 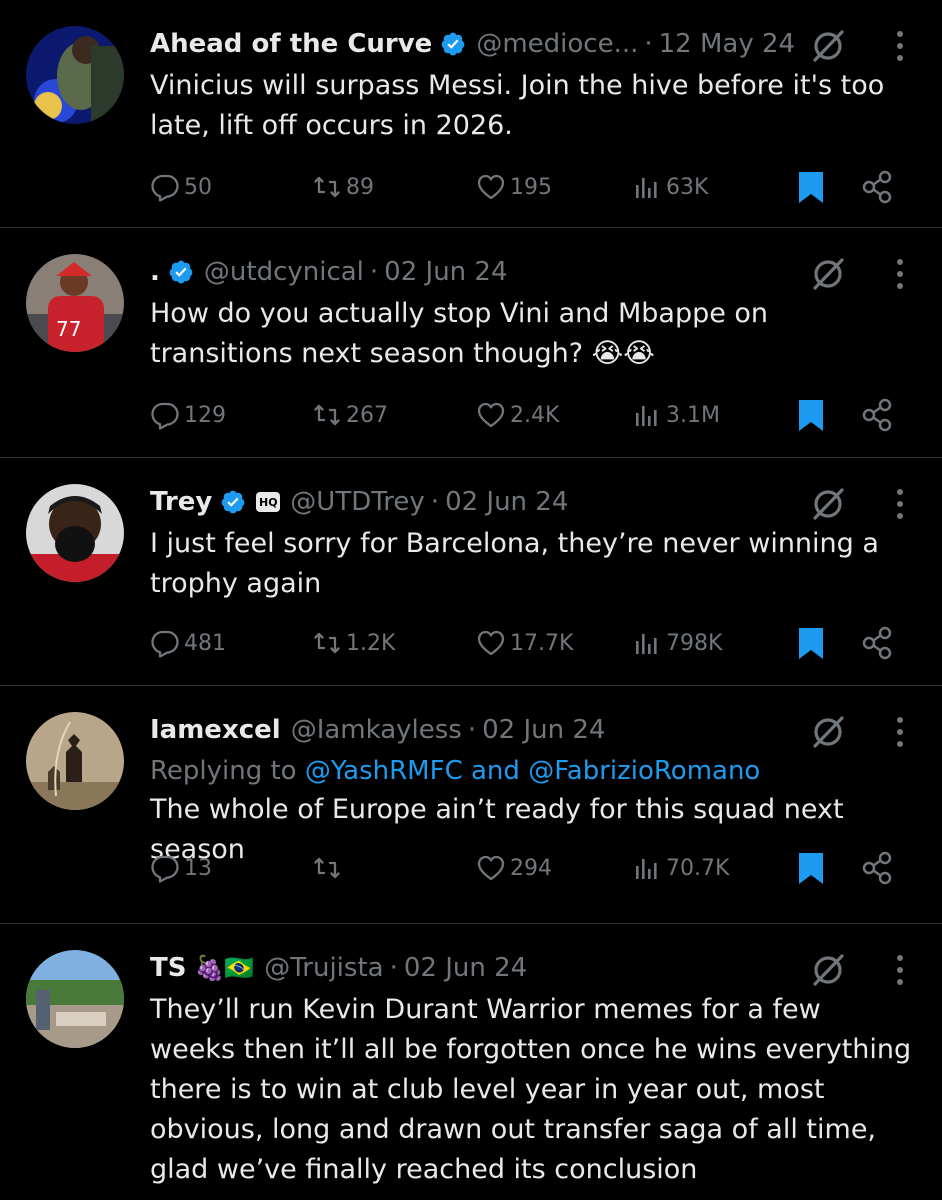 I want to click on action-bar: 129 267 2.4K 3.1M, so click(x=471, y=415).